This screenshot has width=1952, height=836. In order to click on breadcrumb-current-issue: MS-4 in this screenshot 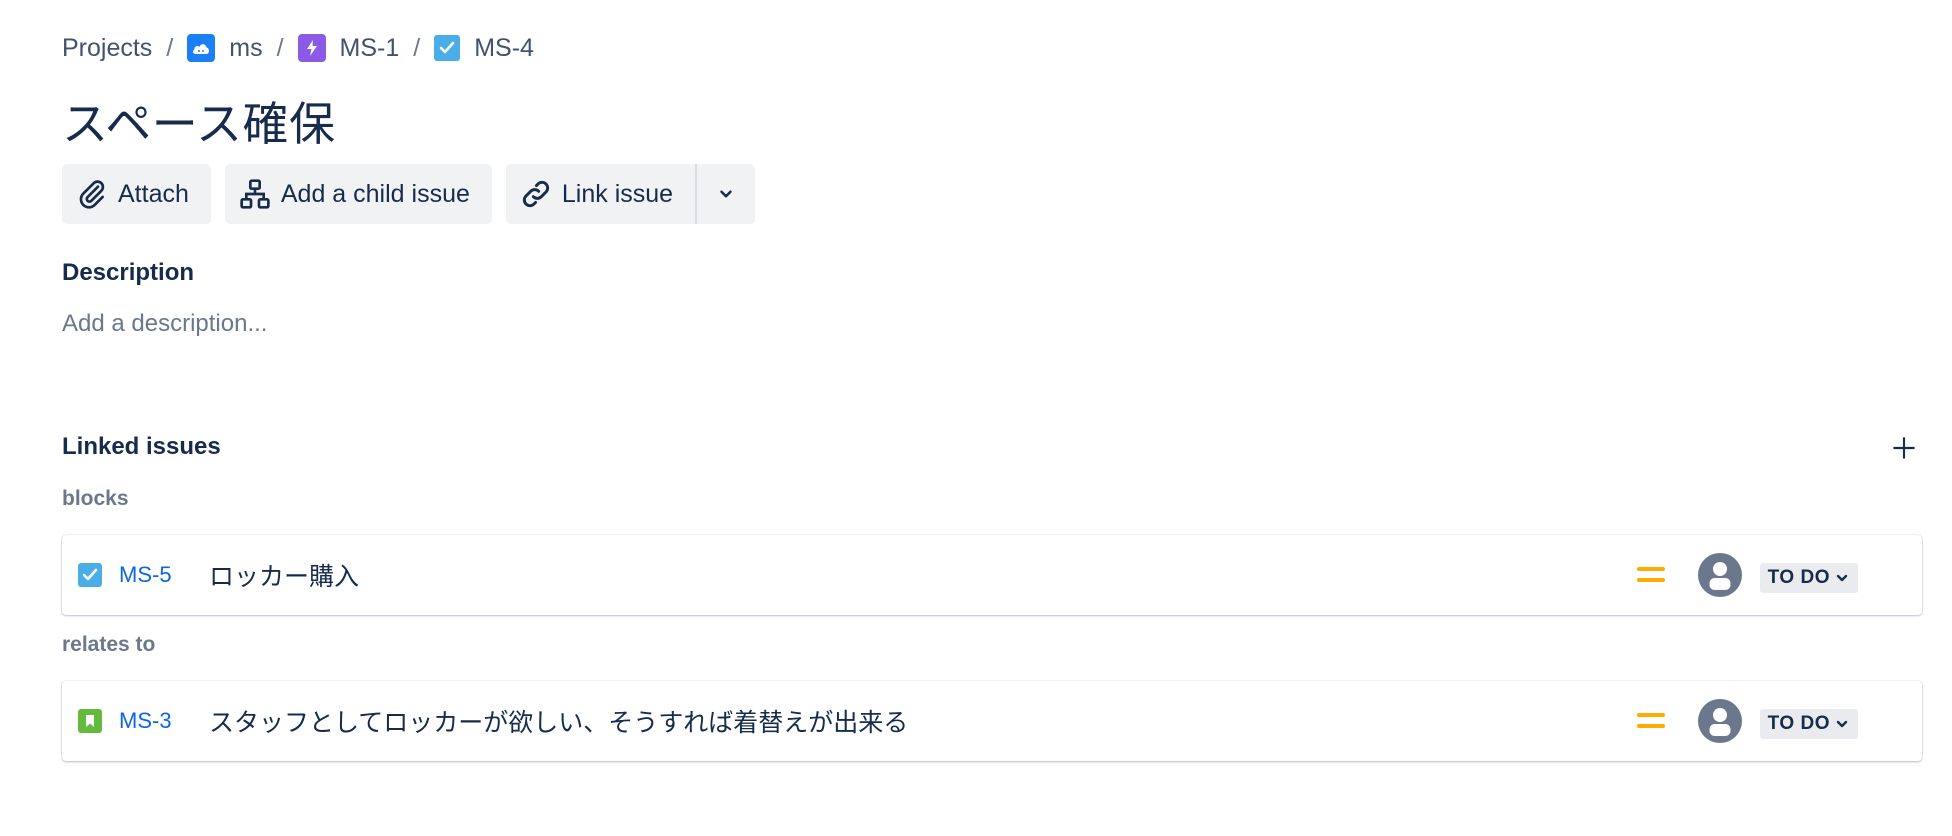, I will do `click(484, 48)`.